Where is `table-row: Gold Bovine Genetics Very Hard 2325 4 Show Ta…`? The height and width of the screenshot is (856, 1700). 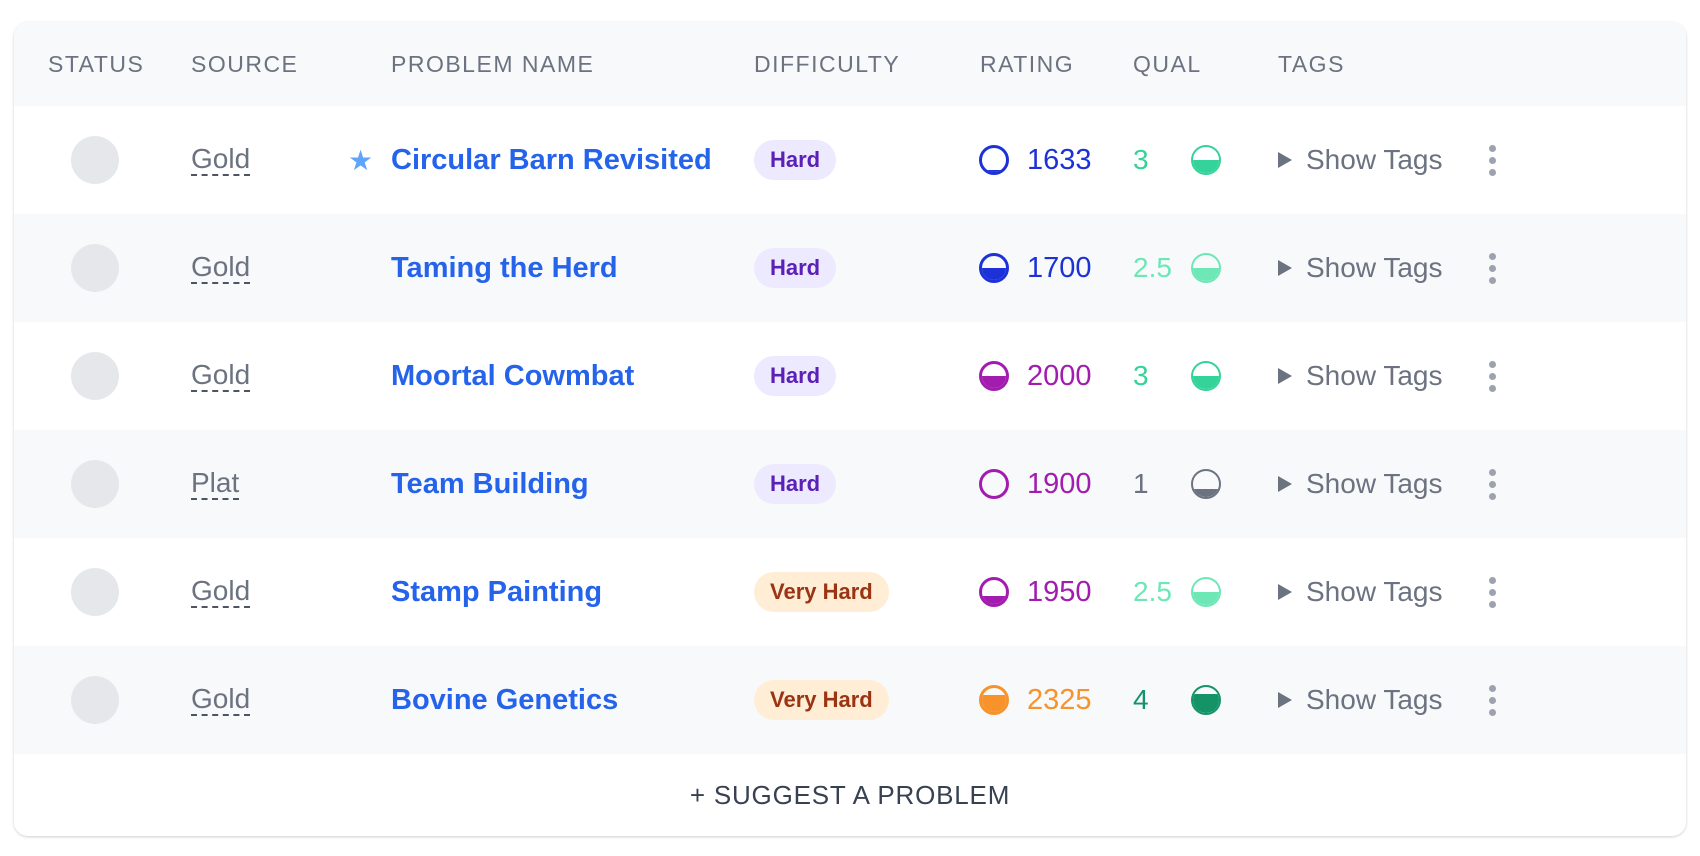
table-row: Gold Bovine Genetics Very Hard 2325 4 Show Ta… is located at coordinates (850, 700).